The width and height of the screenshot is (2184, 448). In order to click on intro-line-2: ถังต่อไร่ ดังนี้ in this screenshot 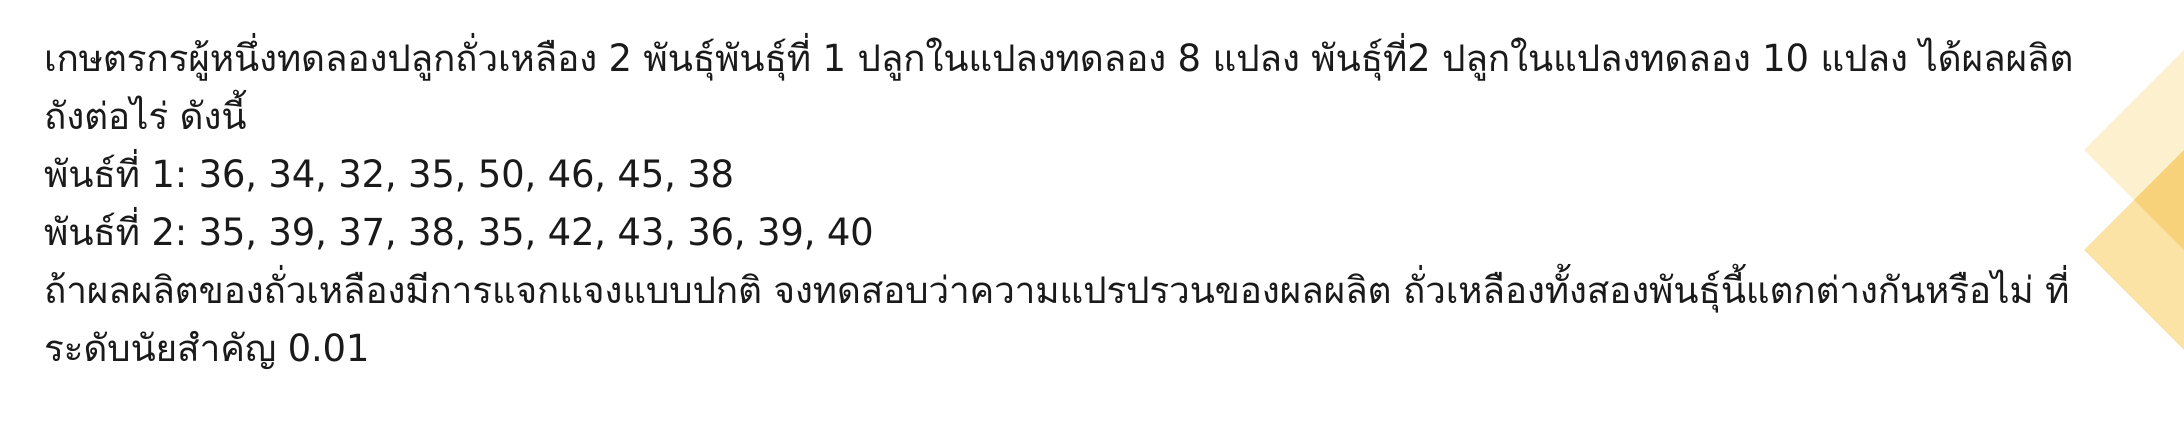, I will do `click(145, 116)`.